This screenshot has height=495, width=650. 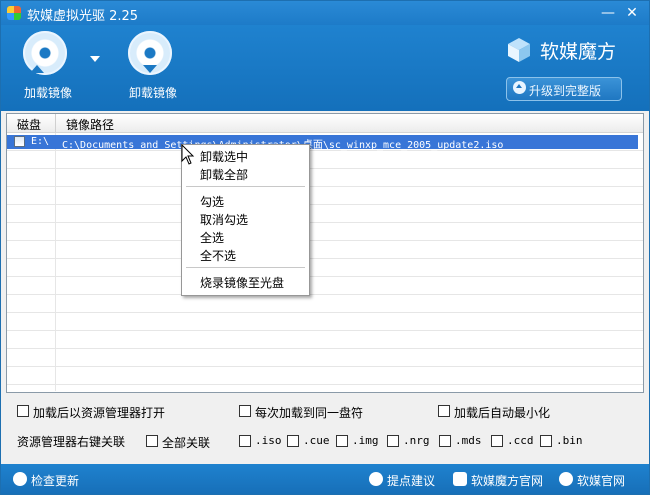 What do you see at coordinates (29, 124) in the screenshot?
I see `column-header-drive: 磁盘` at bounding box center [29, 124].